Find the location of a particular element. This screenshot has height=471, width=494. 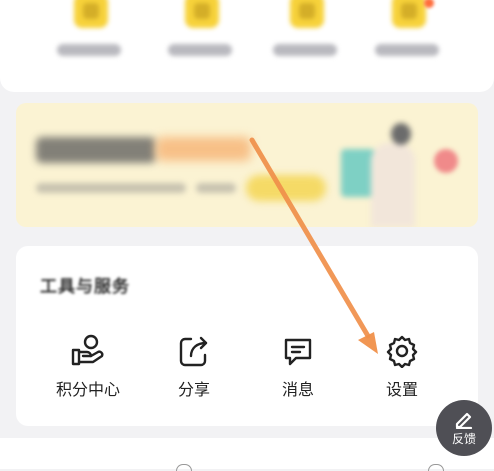

tool-label: 分享 is located at coordinates (193, 389).